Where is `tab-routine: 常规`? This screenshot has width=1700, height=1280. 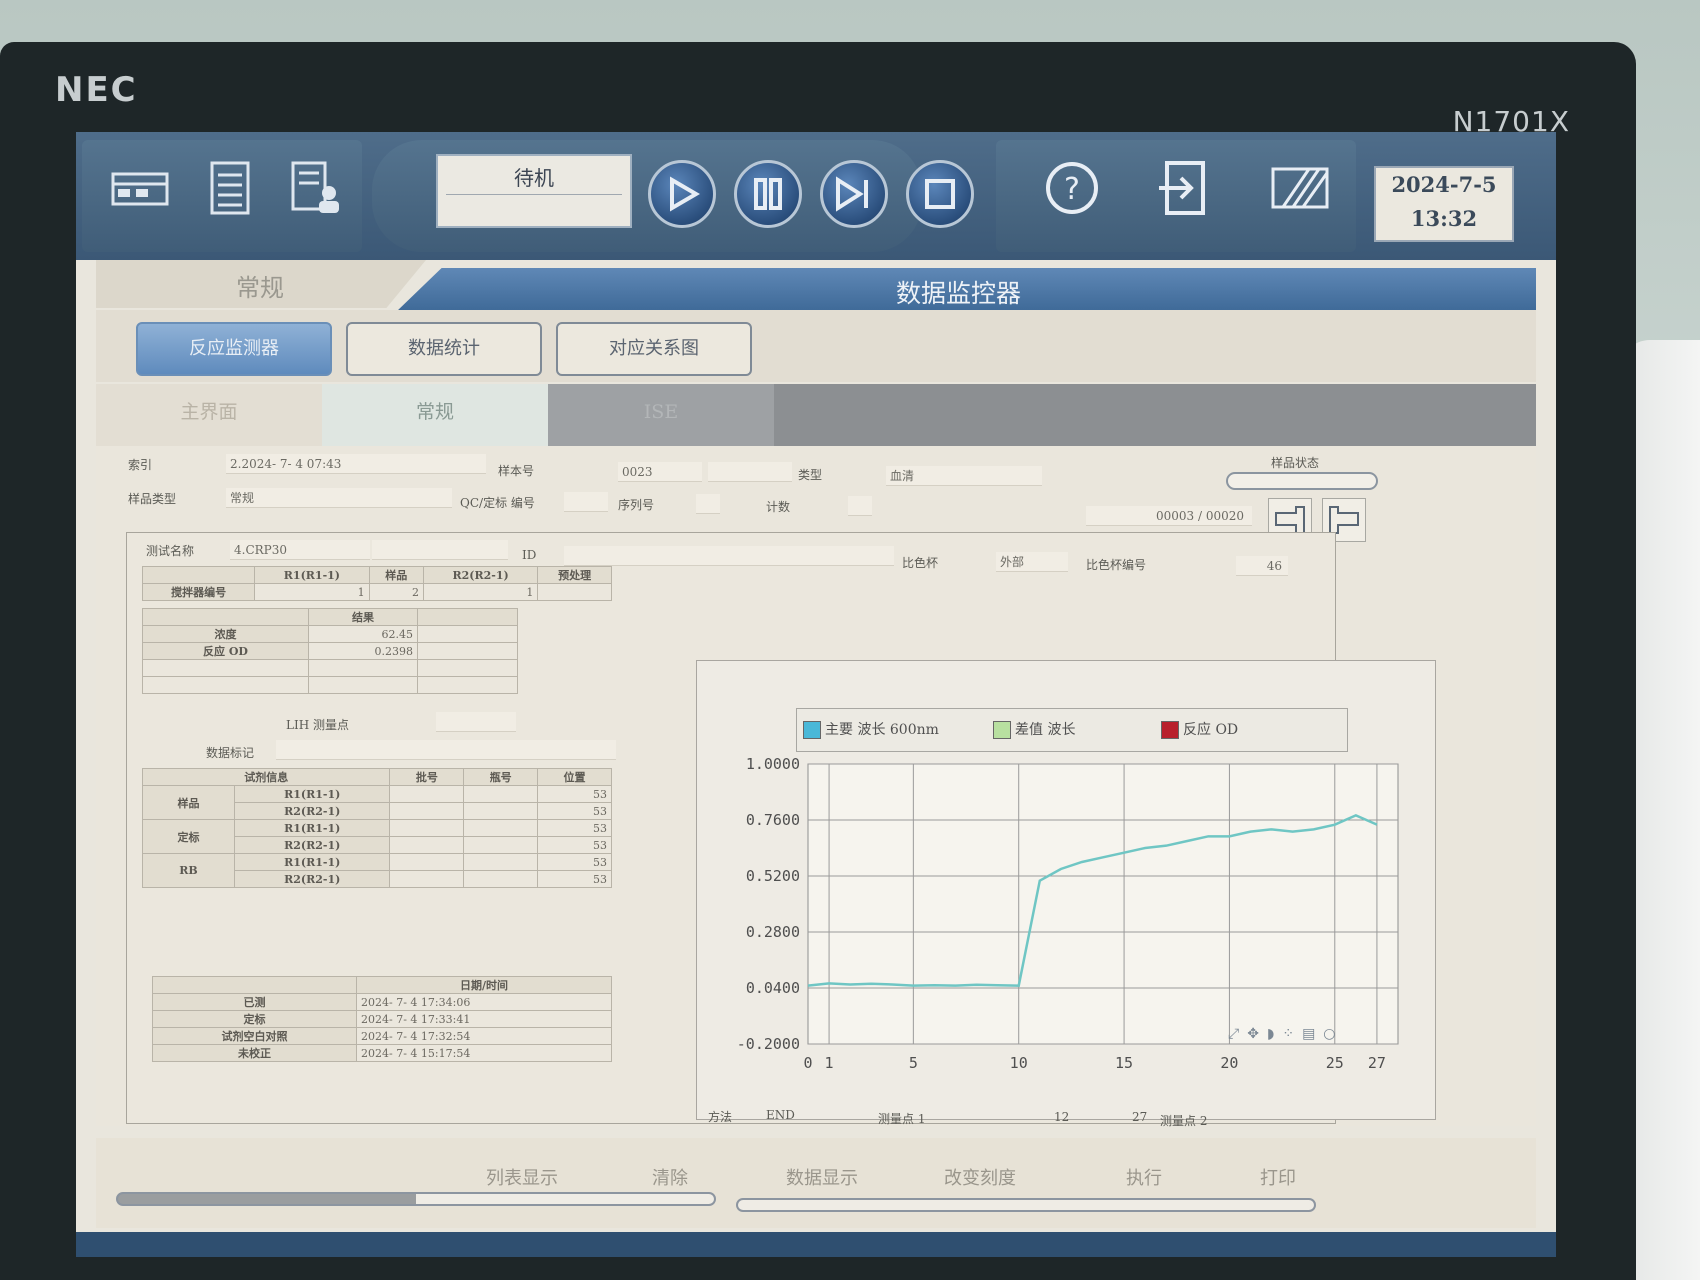
tab-routine: 常规 is located at coordinates (435, 415).